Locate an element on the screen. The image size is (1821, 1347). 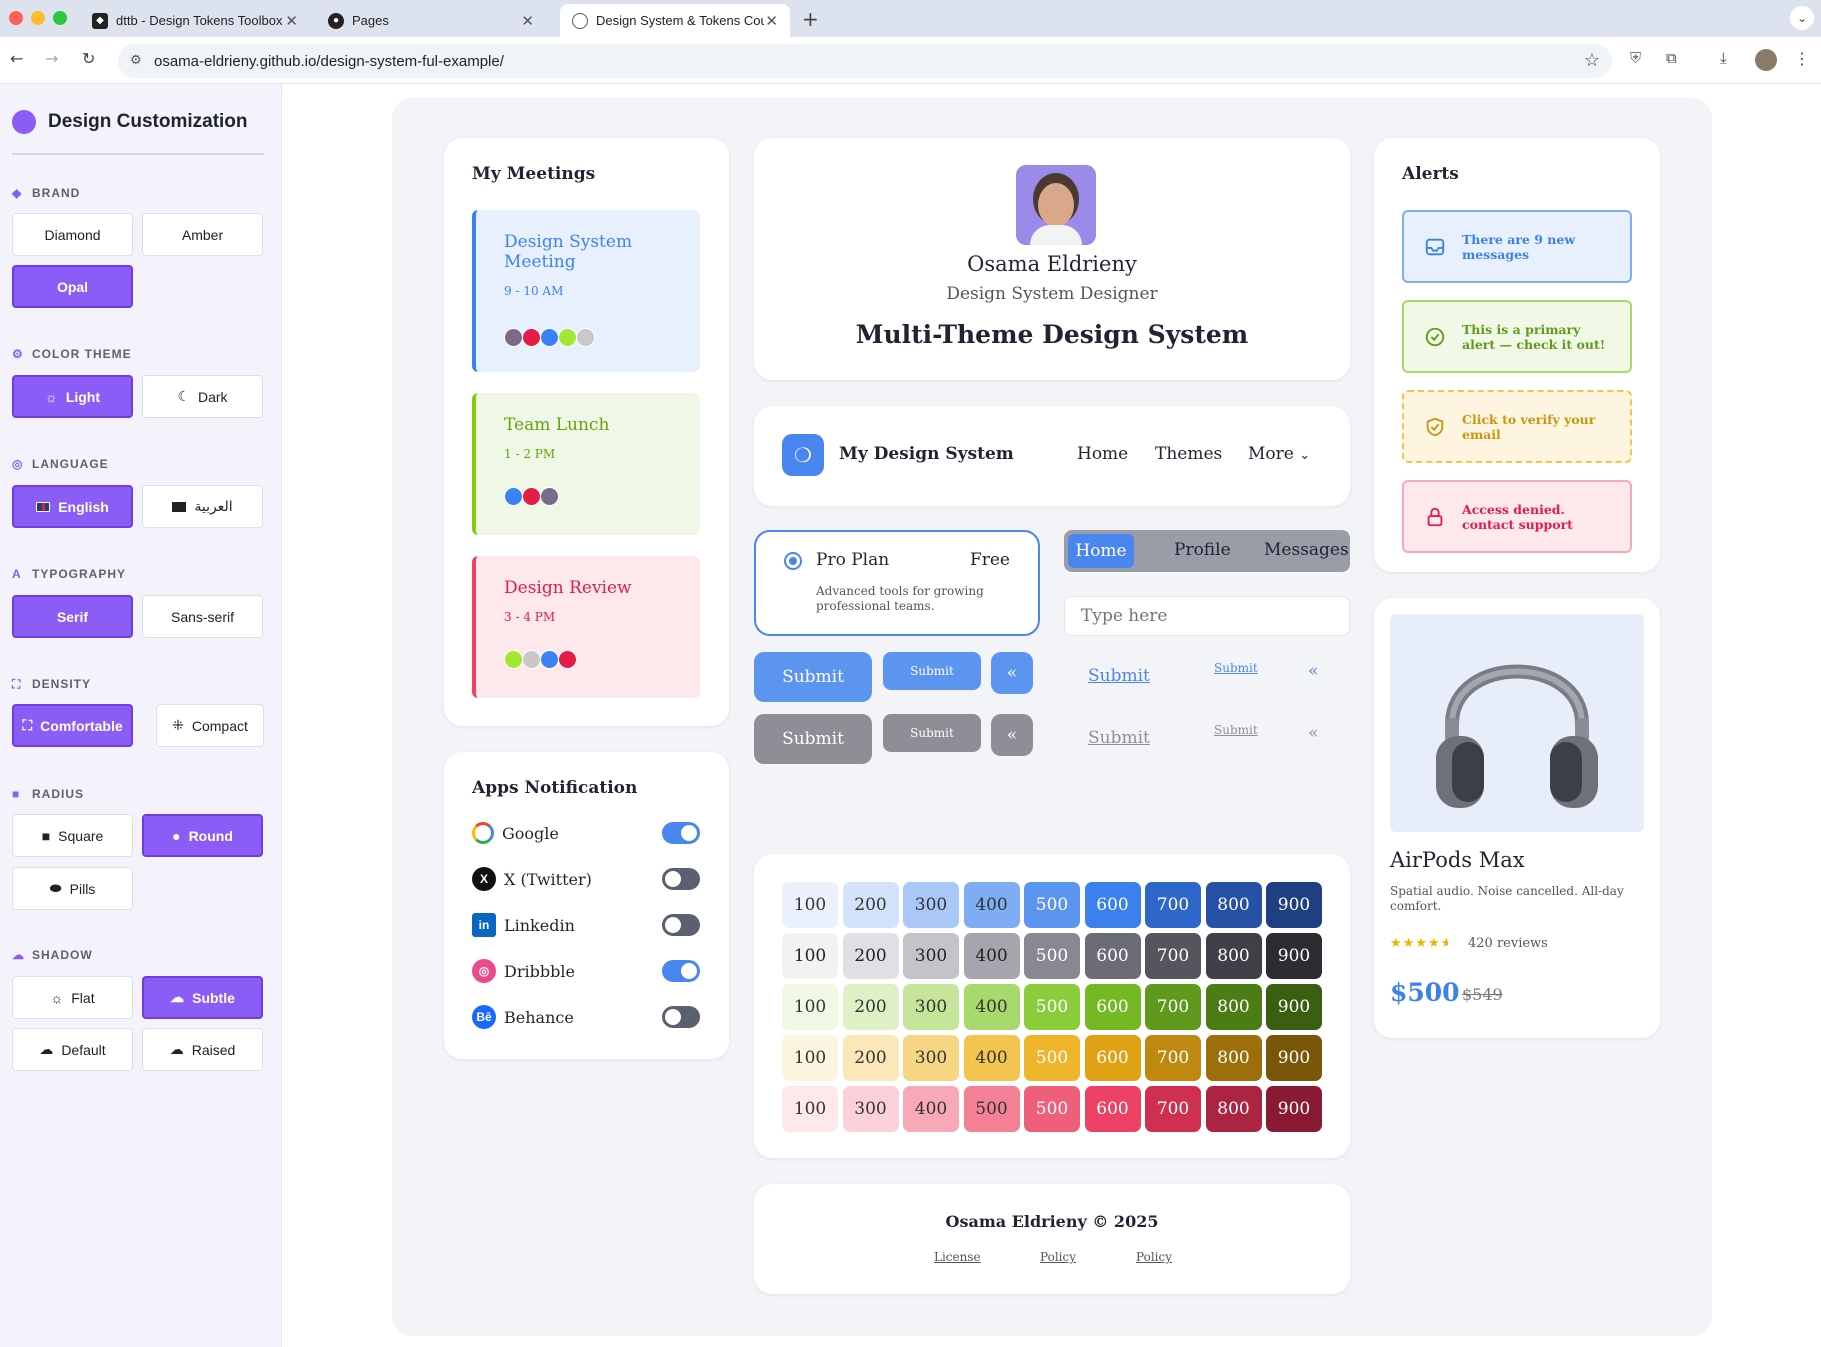
submit-button-small-secondary: Submit is located at coordinates (932, 733).